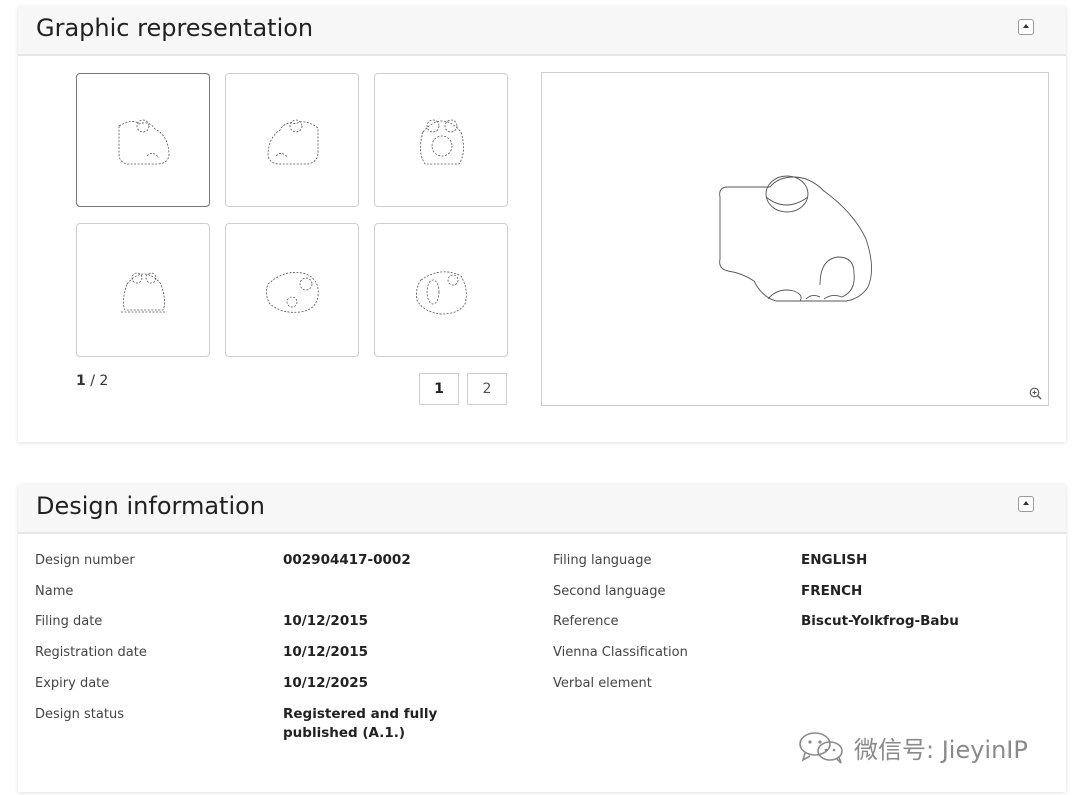 The height and width of the screenshot is (795, 1080). Describe the element at coordinates (91, 652) in the screenshot. I see `label-registration-date: Registration date` at that location.